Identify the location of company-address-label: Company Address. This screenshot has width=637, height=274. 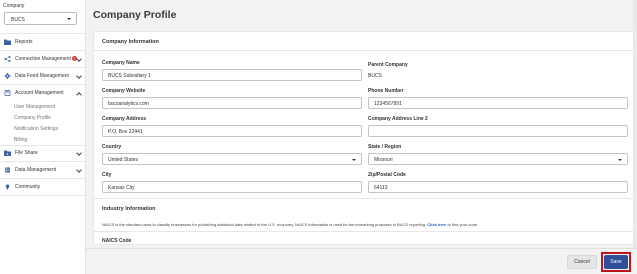
(124, 119).